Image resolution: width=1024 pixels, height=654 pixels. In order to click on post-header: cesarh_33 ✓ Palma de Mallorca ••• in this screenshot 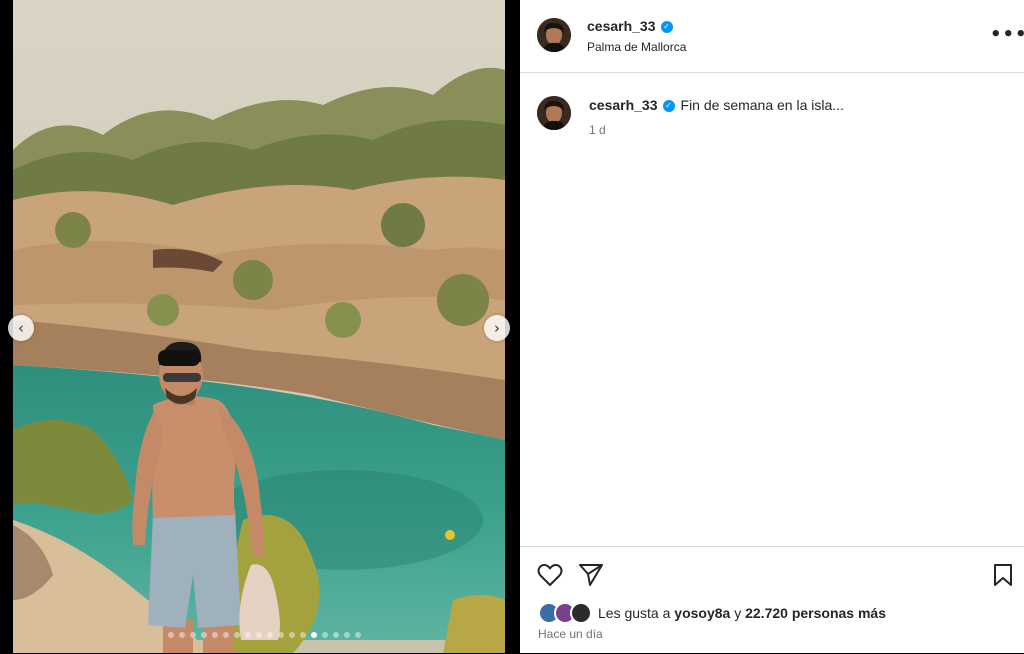, I will do `click(772, 36)`.